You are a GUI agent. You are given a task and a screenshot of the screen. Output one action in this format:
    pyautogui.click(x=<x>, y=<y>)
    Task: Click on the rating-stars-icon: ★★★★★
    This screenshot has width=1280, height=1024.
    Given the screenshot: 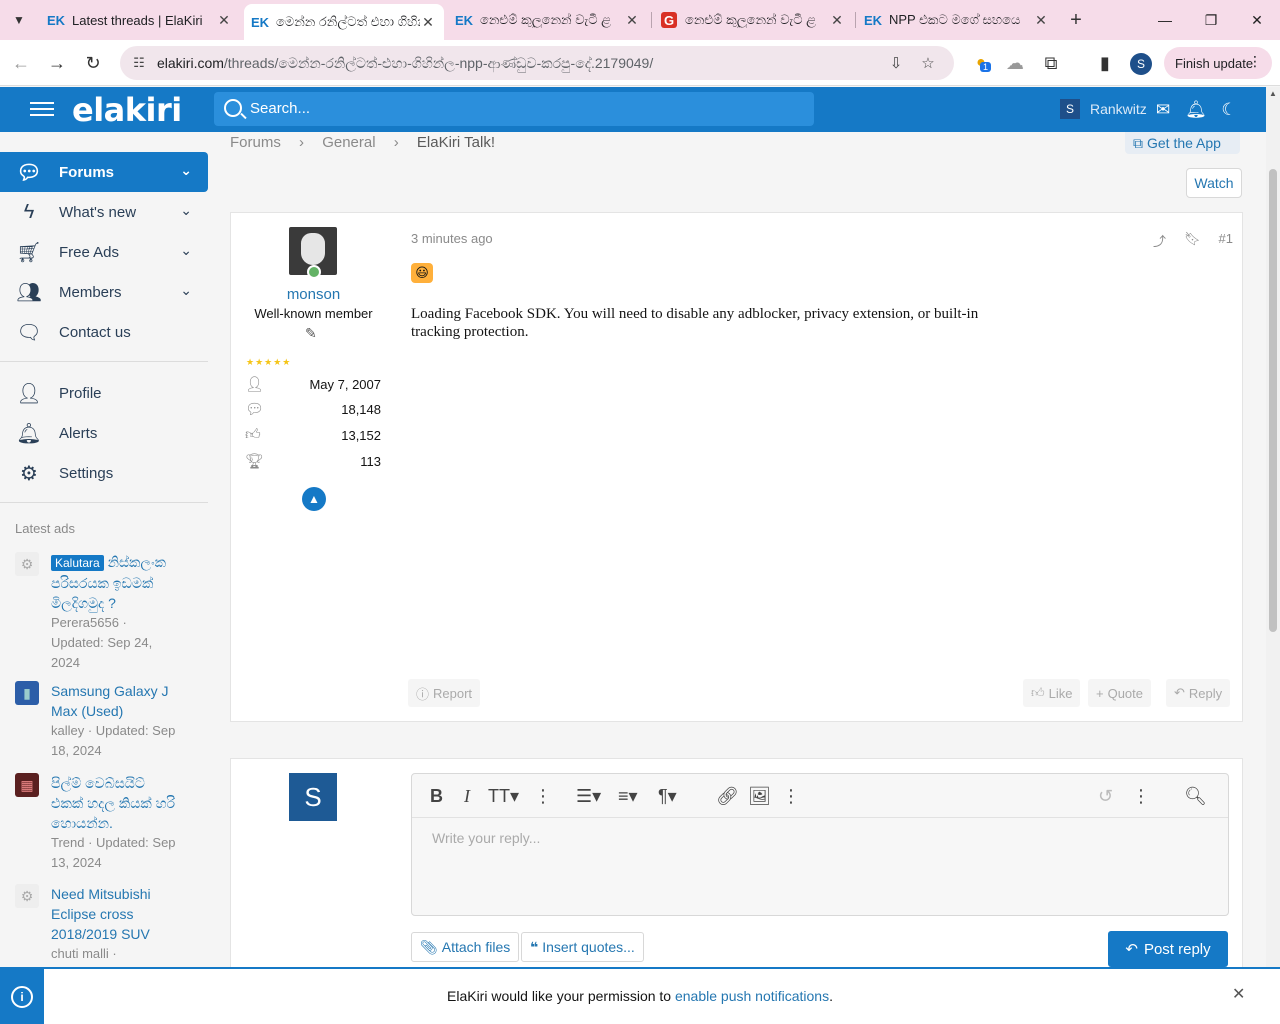 What is the action you would take?
    pyautogui.click(x=269, y=362)
    